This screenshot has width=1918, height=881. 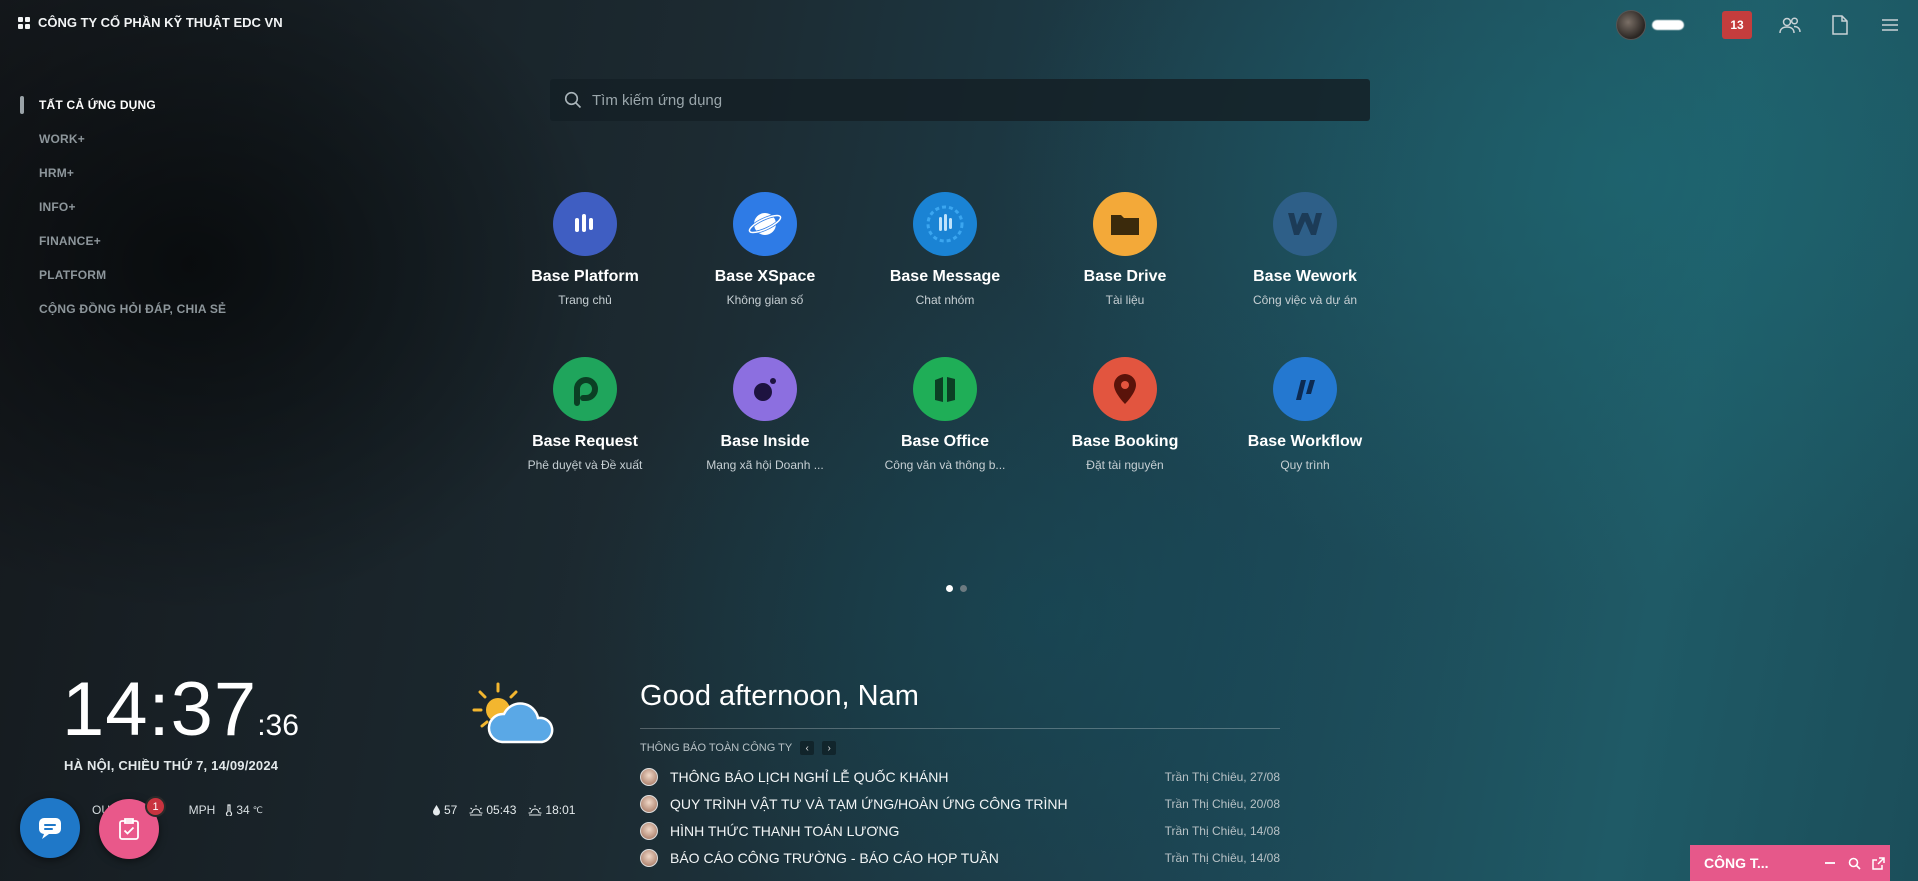 I want to click on apps-grid-icon, so click(x=24, y=22).